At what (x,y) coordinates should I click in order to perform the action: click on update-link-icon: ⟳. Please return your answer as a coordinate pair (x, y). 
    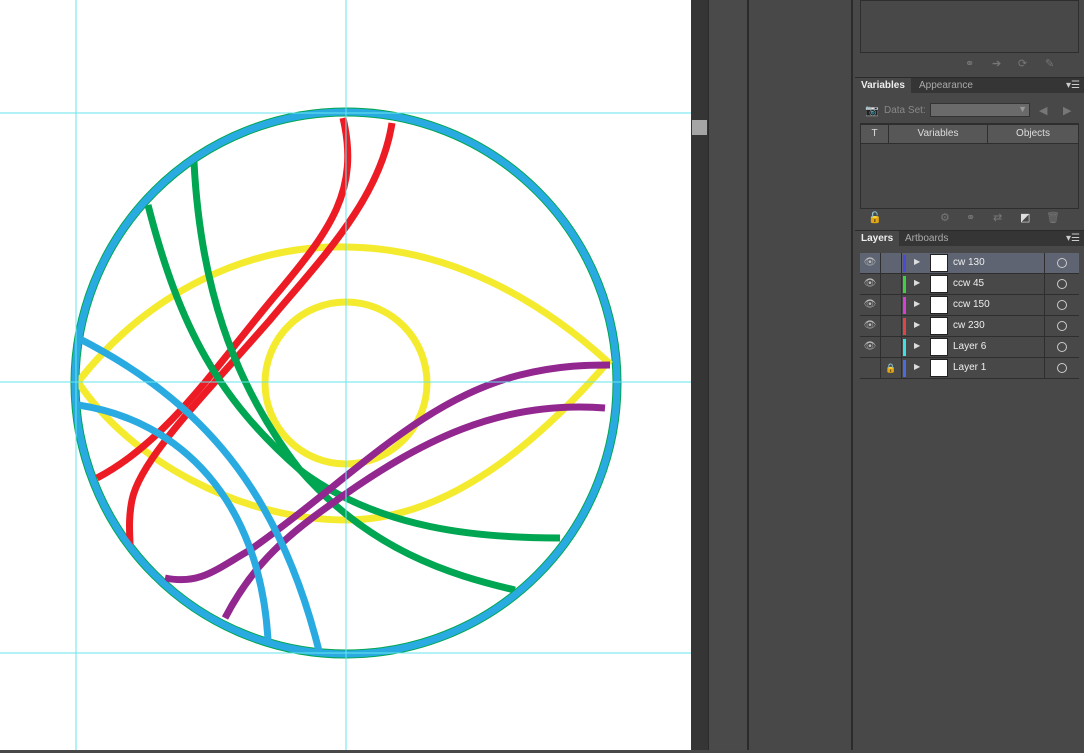
    Looking at the image, I should click on (1022, 63).